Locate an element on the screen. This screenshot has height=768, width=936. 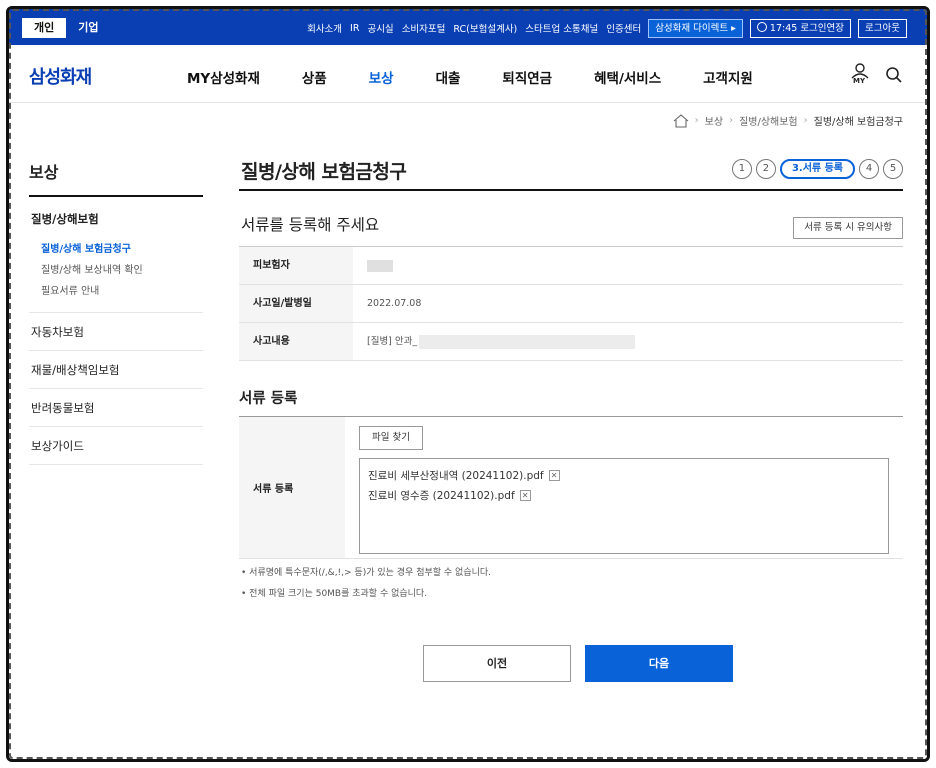
file-name: 진료비 영수증 (20241102).pdf is located at coordinates (441, 495).